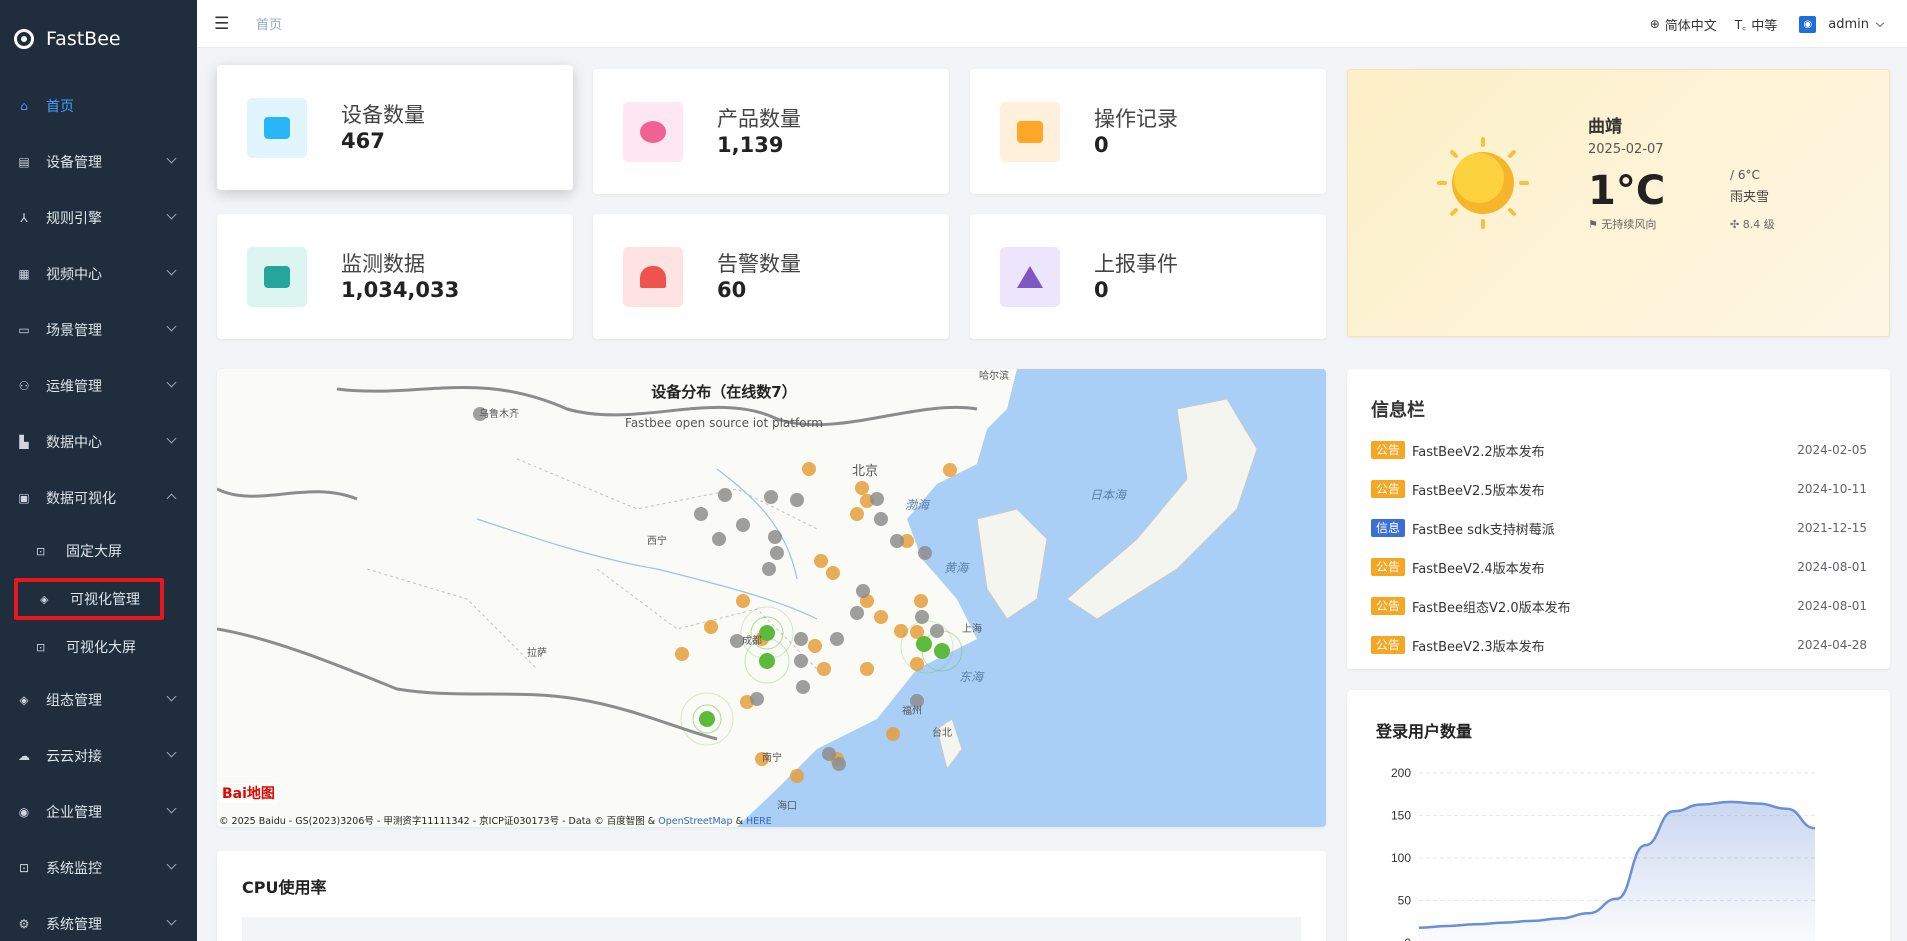 The image size is (1907, 941). Describe the element at coordinates (1740, 24) in the screenshot. I see `font-size-icon: T꜀` at that location.